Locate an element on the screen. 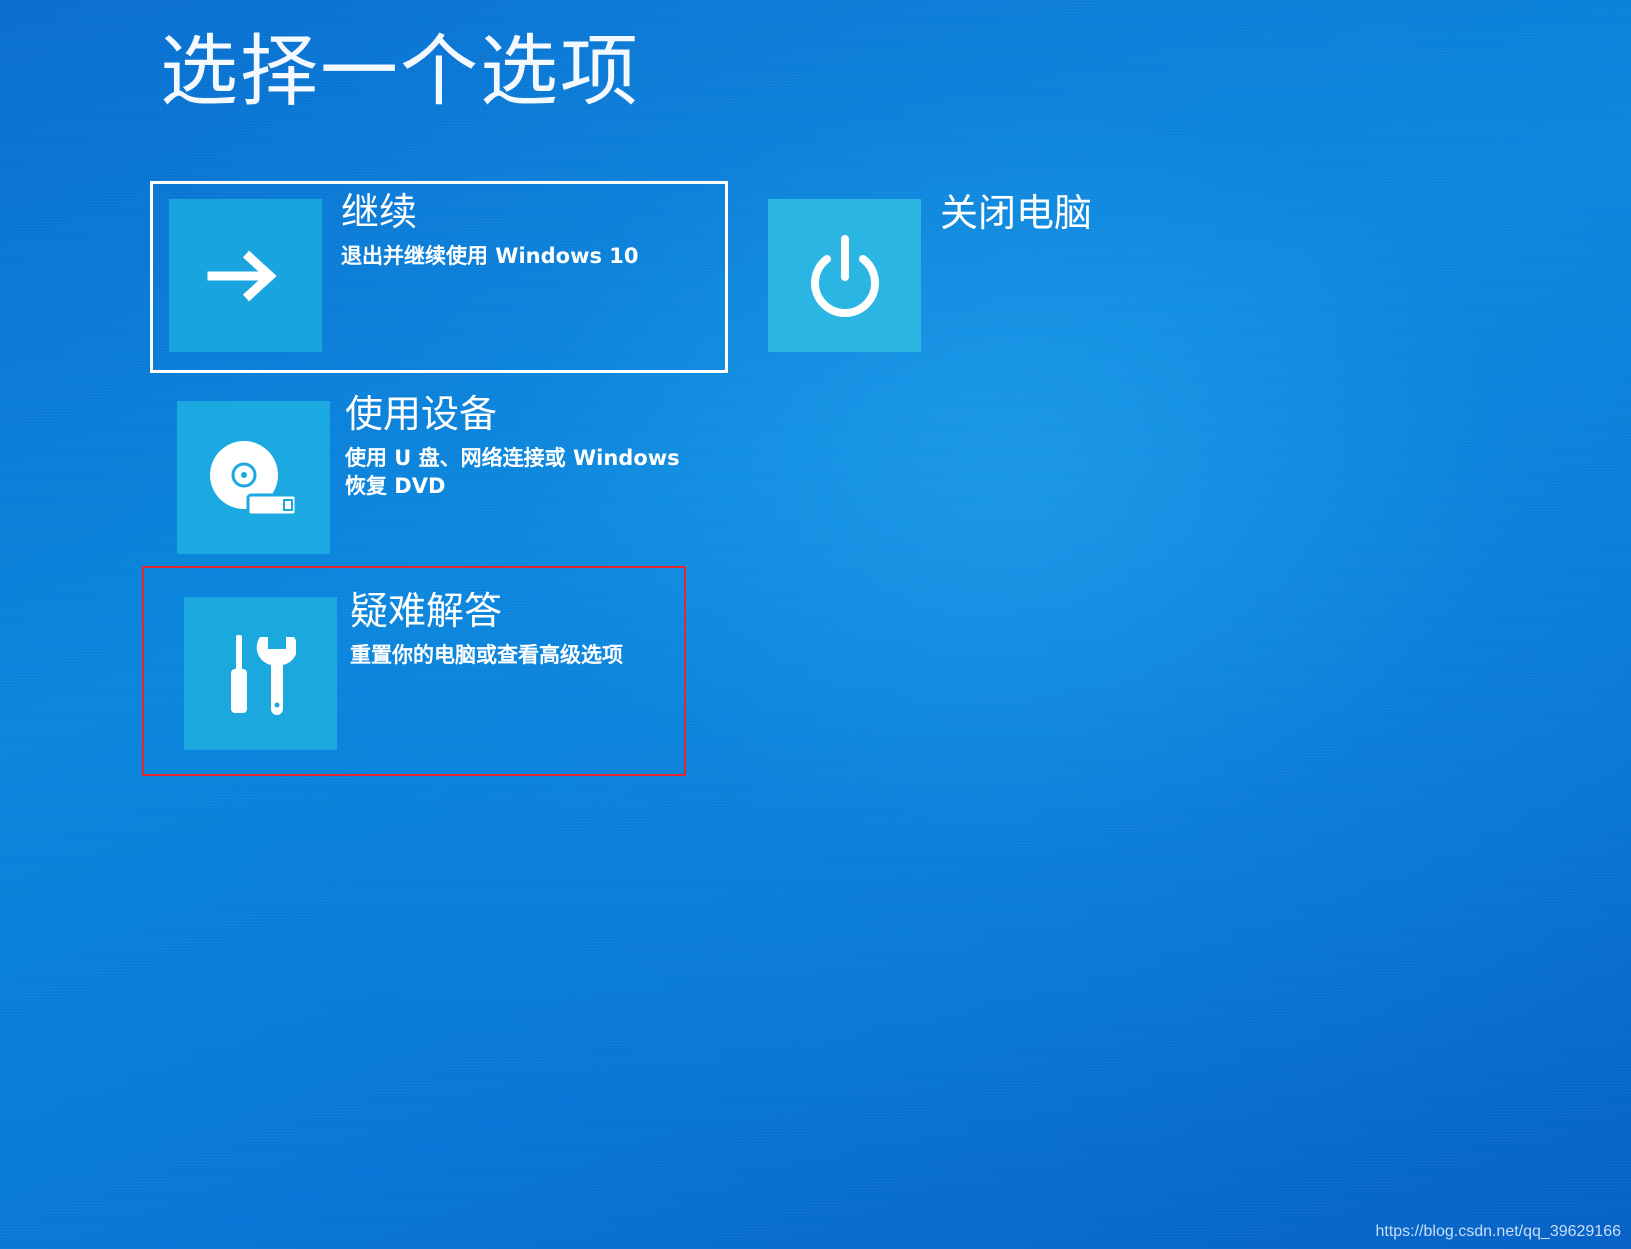 This screenshot has width=1631, height=1249. use-device-option: 使用设备 使用 U 盘、网络连接或 Windows 恢复 DVD is located at coordinates (447, 475).